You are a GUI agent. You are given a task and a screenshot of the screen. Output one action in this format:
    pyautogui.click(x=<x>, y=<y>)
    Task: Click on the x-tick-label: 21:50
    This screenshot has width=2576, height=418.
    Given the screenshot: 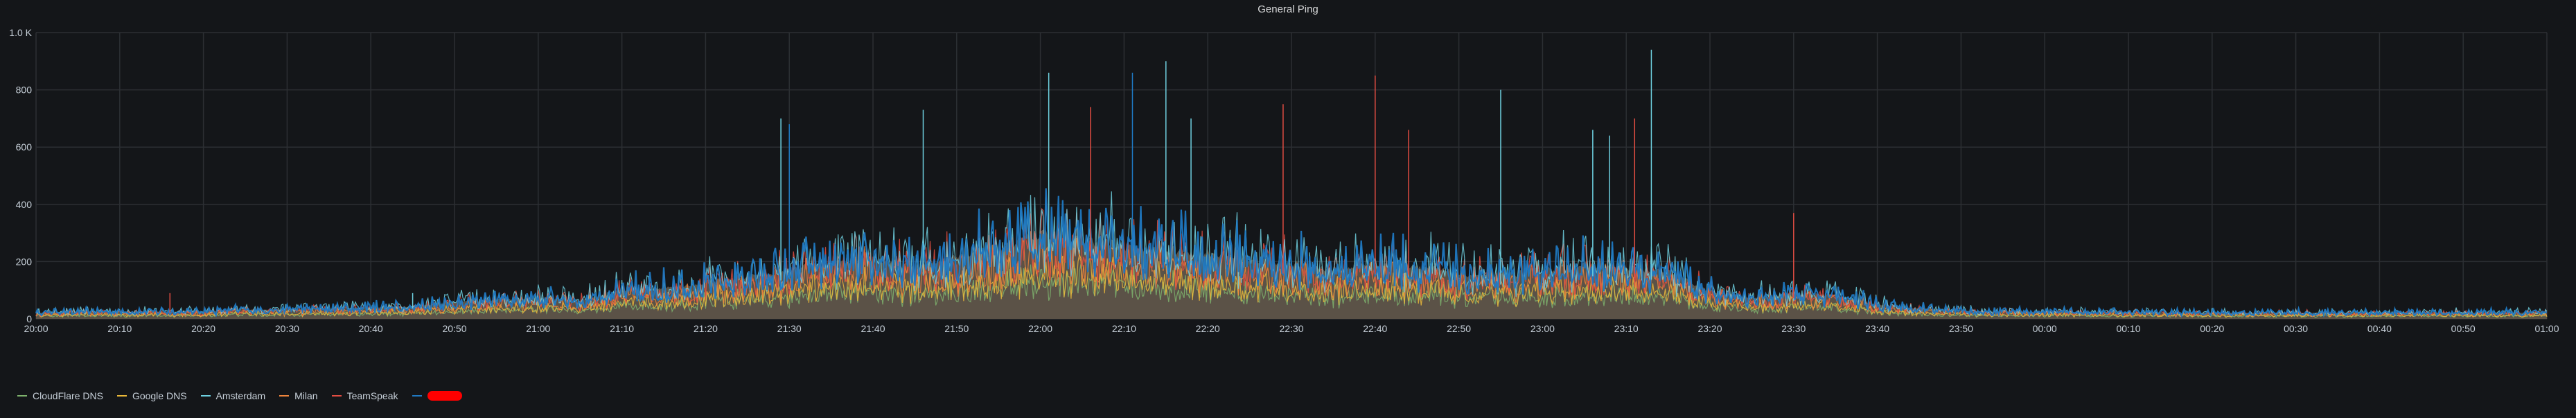 What is the action you would take?
    pyautogui.click(x=957, y=328)
    